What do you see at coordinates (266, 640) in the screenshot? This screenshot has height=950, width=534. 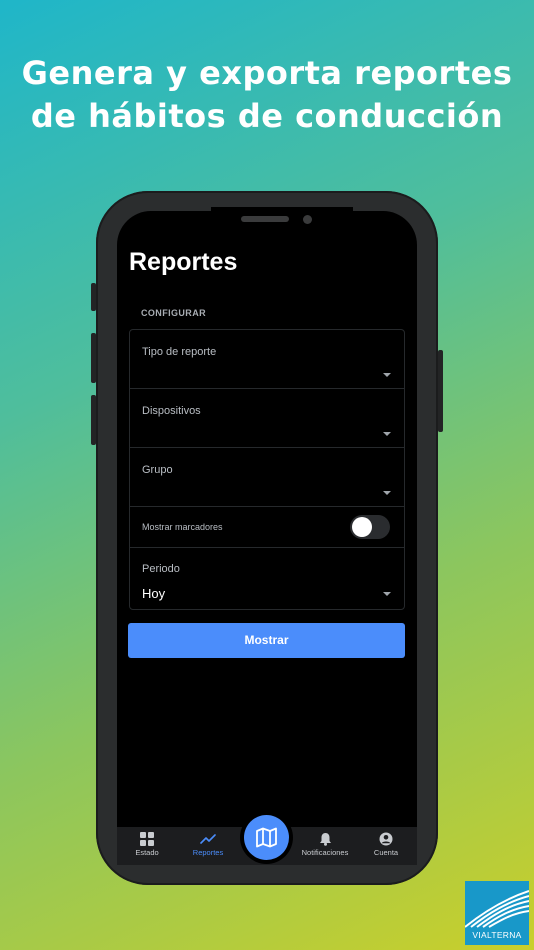 I see `show-report-button: Mostrar` at bounding box center [266, 640].